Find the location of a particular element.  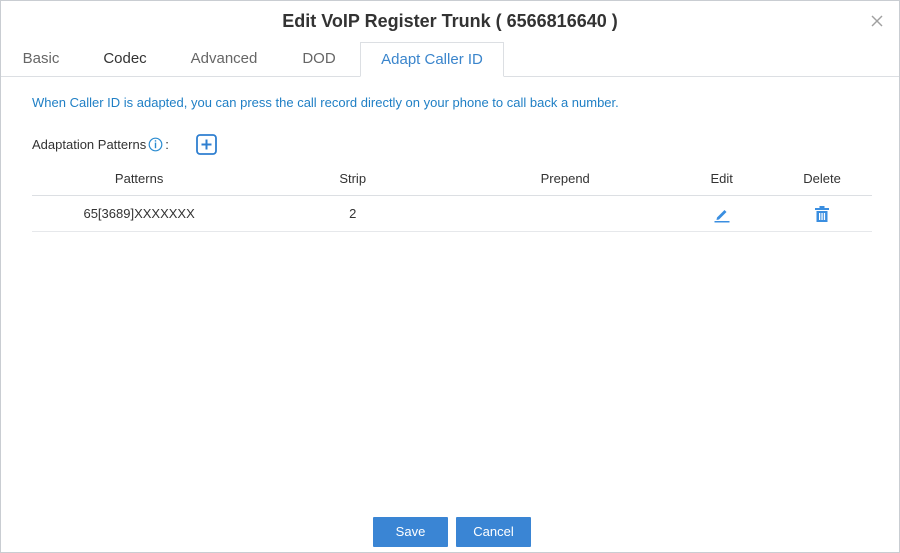

column-header-strip: Strip is located at coordinates (353, 178).